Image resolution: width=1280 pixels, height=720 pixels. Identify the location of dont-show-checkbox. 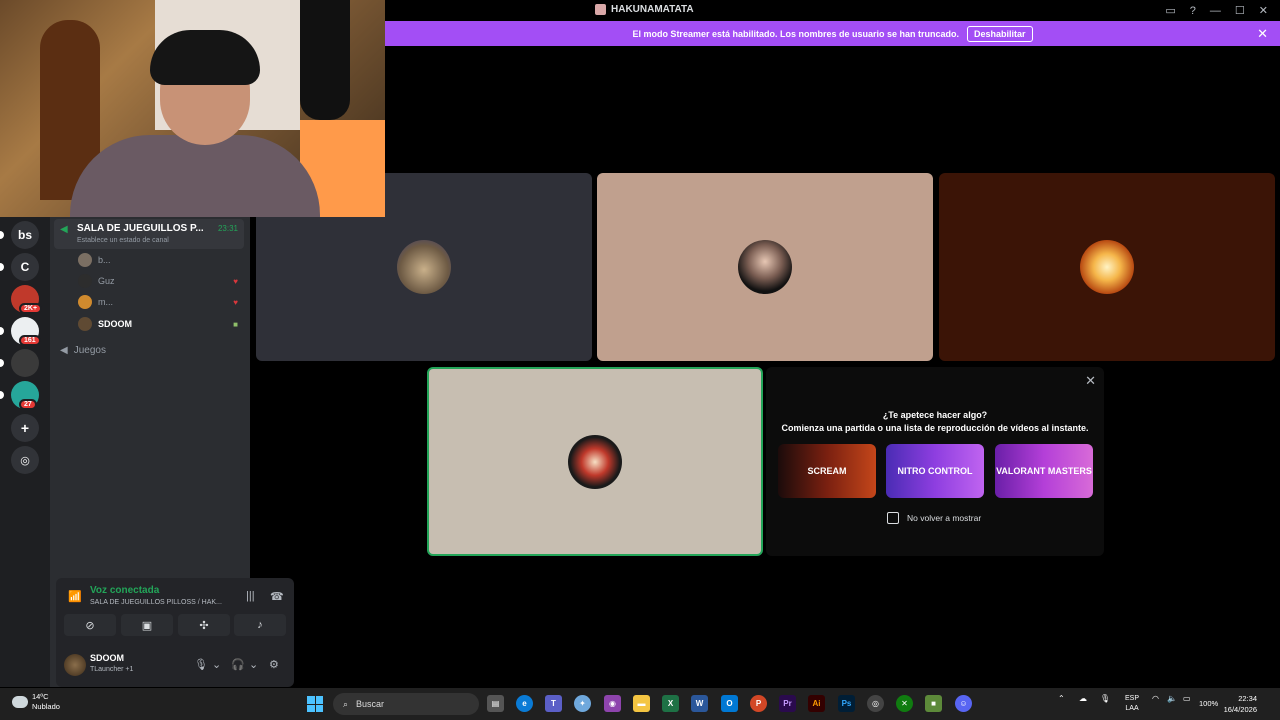
(893, 518).